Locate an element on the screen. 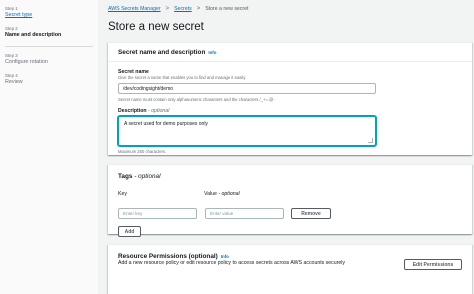 This screenshot has width=474, height=294. tag-value-optional: - optional is located at coordinates (229, 194).